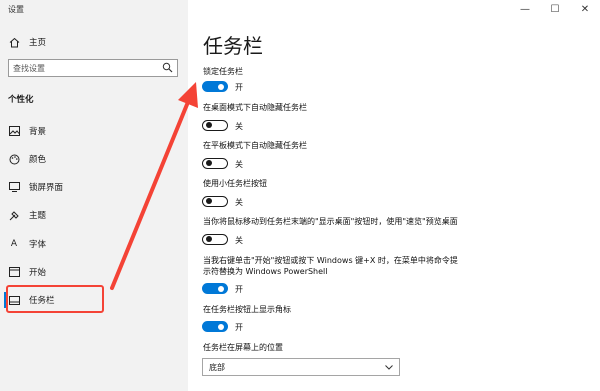 The width and height of the screenshot is (600, 391). Describe the element at coordinates (14, 131) in the screenshot. I see `image-icon` at that location.